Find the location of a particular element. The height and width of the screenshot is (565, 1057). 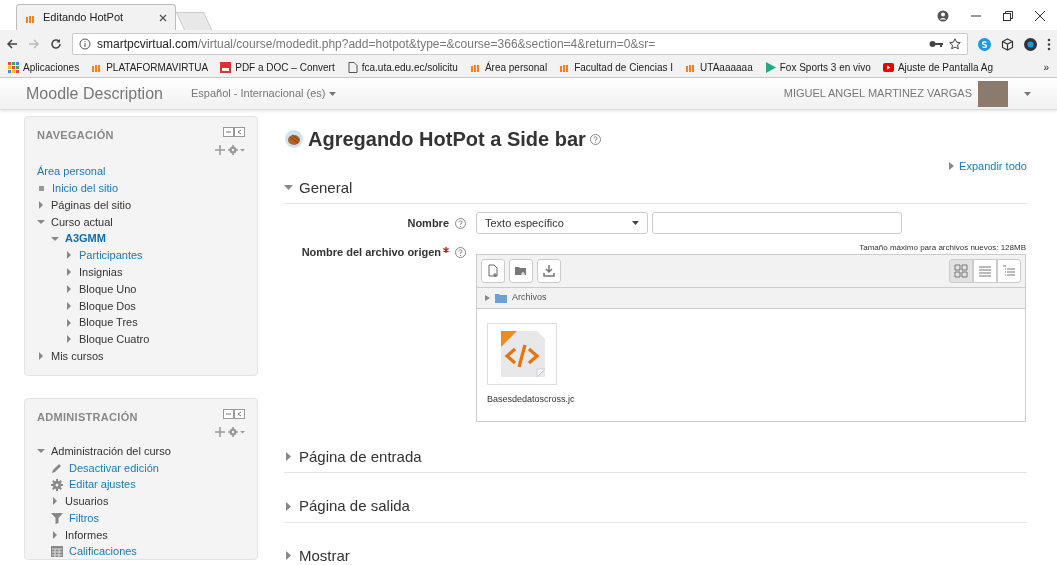

bookmark-link: Área personal is located at coordinates (516, 67).